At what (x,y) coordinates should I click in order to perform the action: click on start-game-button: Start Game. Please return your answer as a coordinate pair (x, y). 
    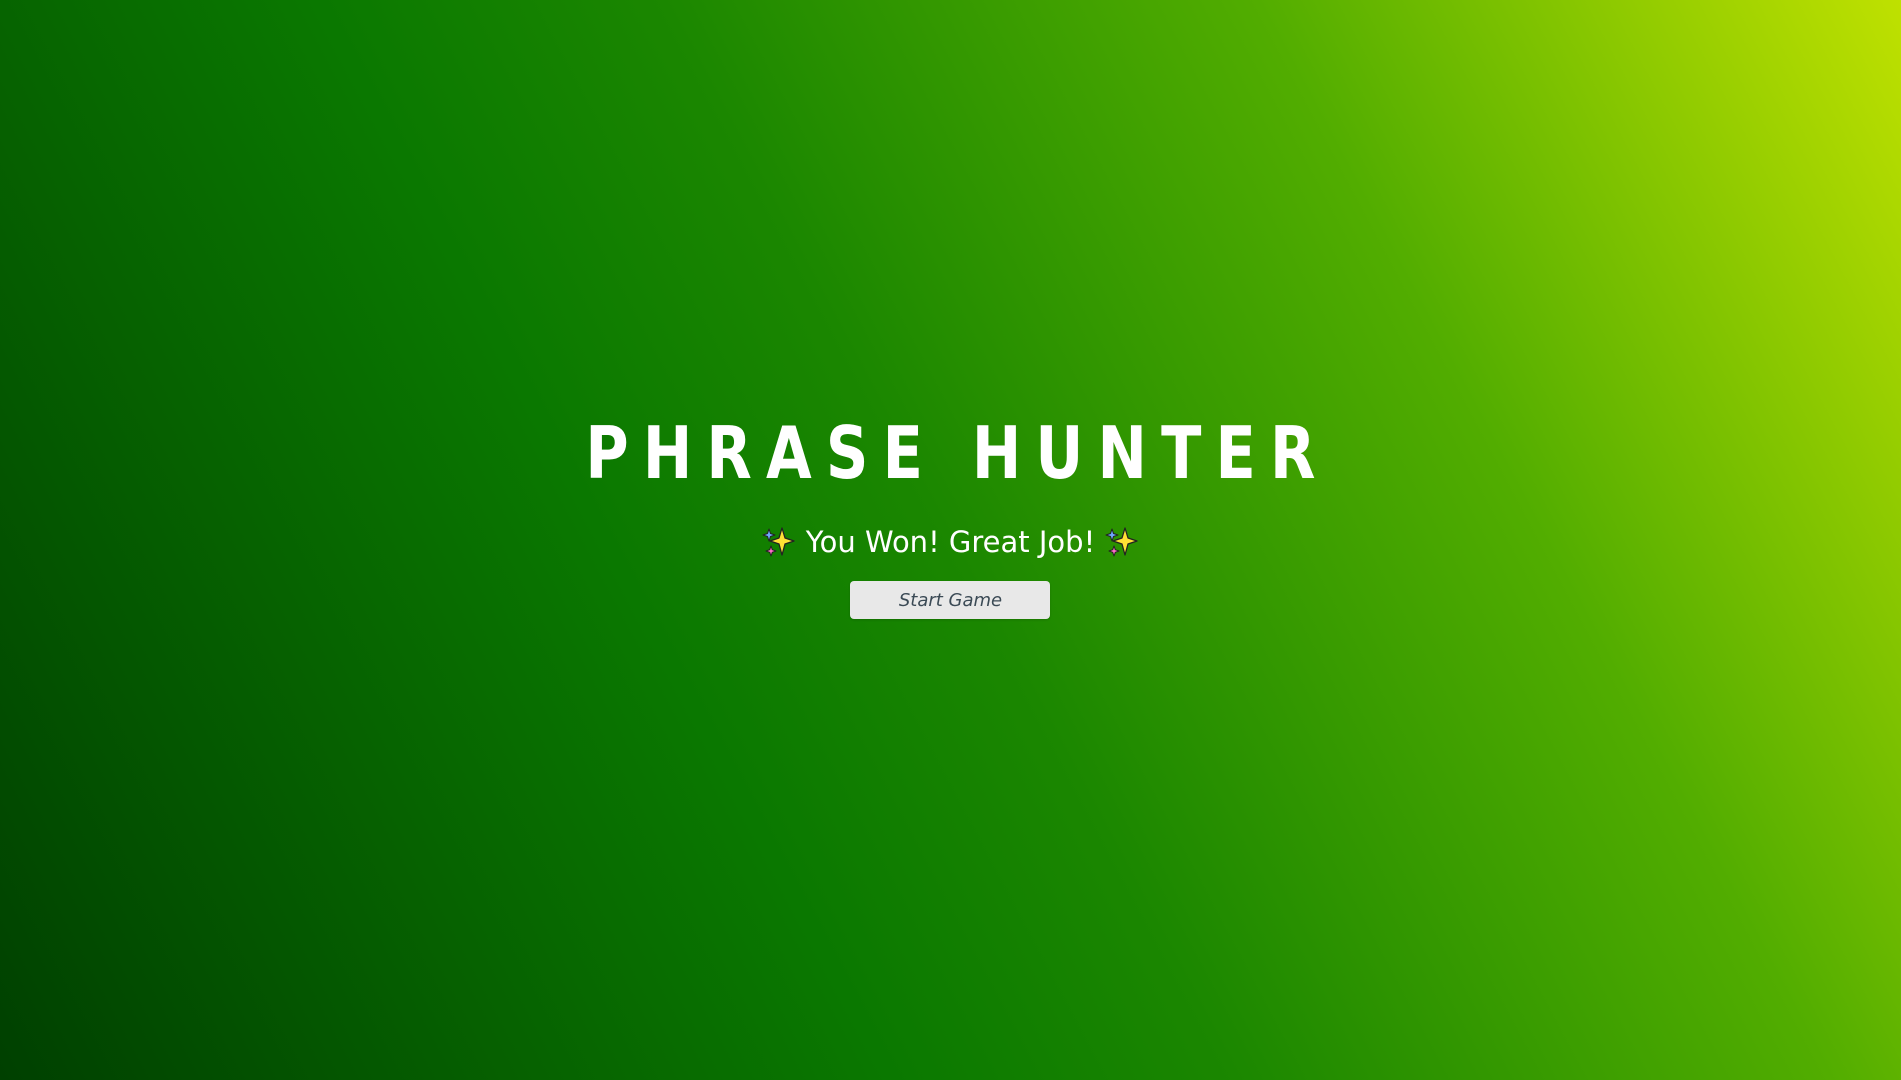
    Looking at the image, I should click on (950, 600).